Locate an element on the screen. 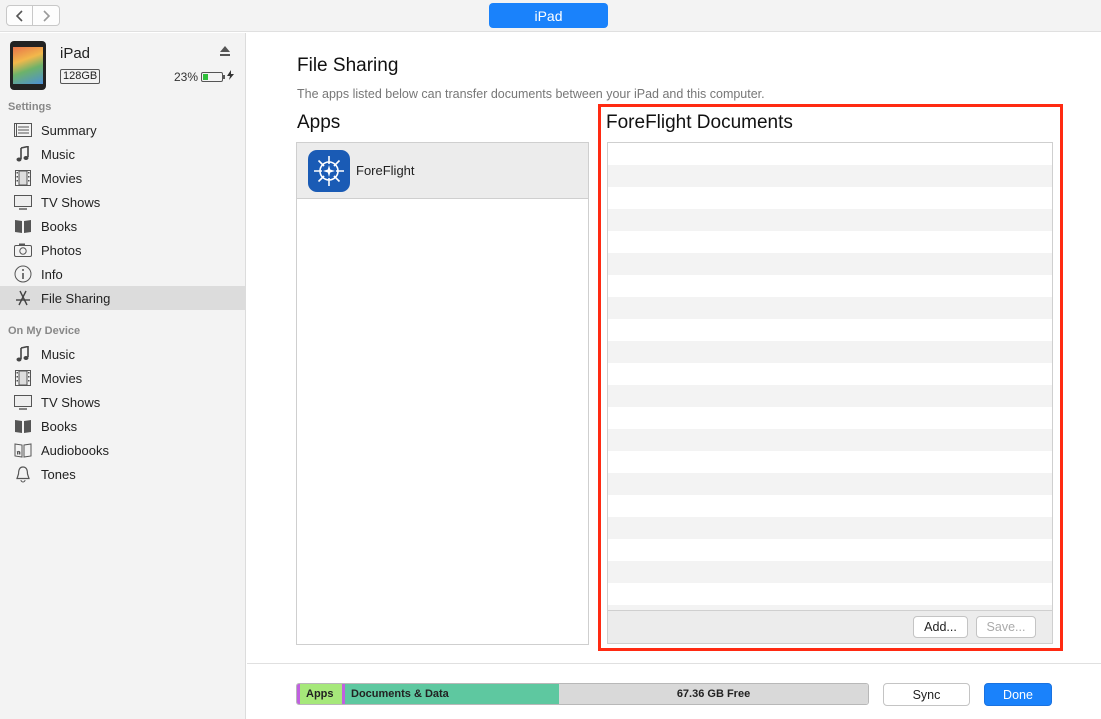  device-capacity-badge: 128GB is located at coordinates (80, 76).